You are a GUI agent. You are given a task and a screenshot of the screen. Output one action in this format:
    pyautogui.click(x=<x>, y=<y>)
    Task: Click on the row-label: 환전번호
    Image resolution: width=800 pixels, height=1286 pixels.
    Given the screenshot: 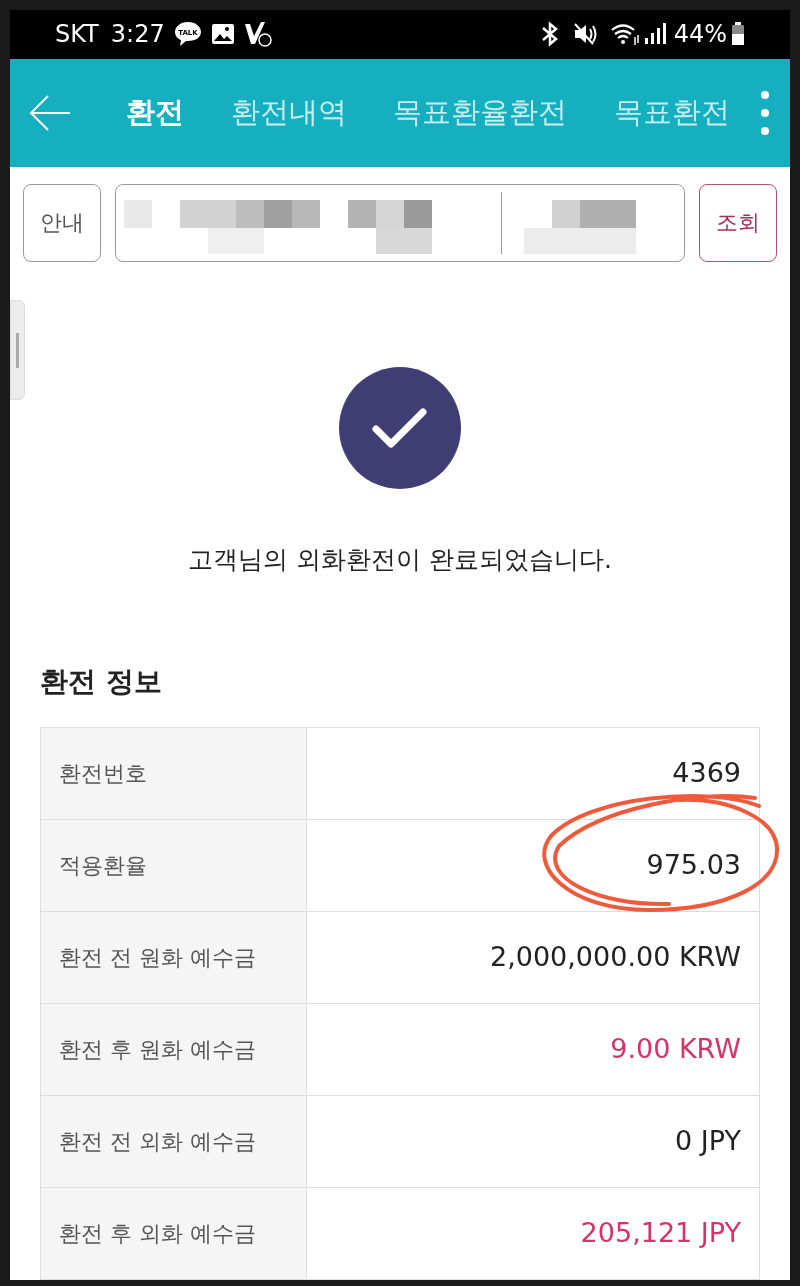 What is the action you would take?
    pyautogui.click(x=103, y=774)
    